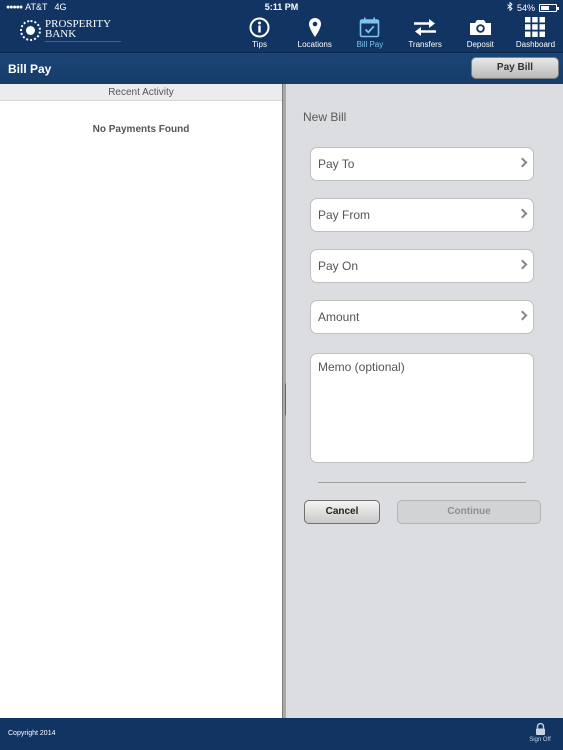 This screenshot has width=563, height=750. I want to click on page-title: Bill Pay, so click(30, 69).